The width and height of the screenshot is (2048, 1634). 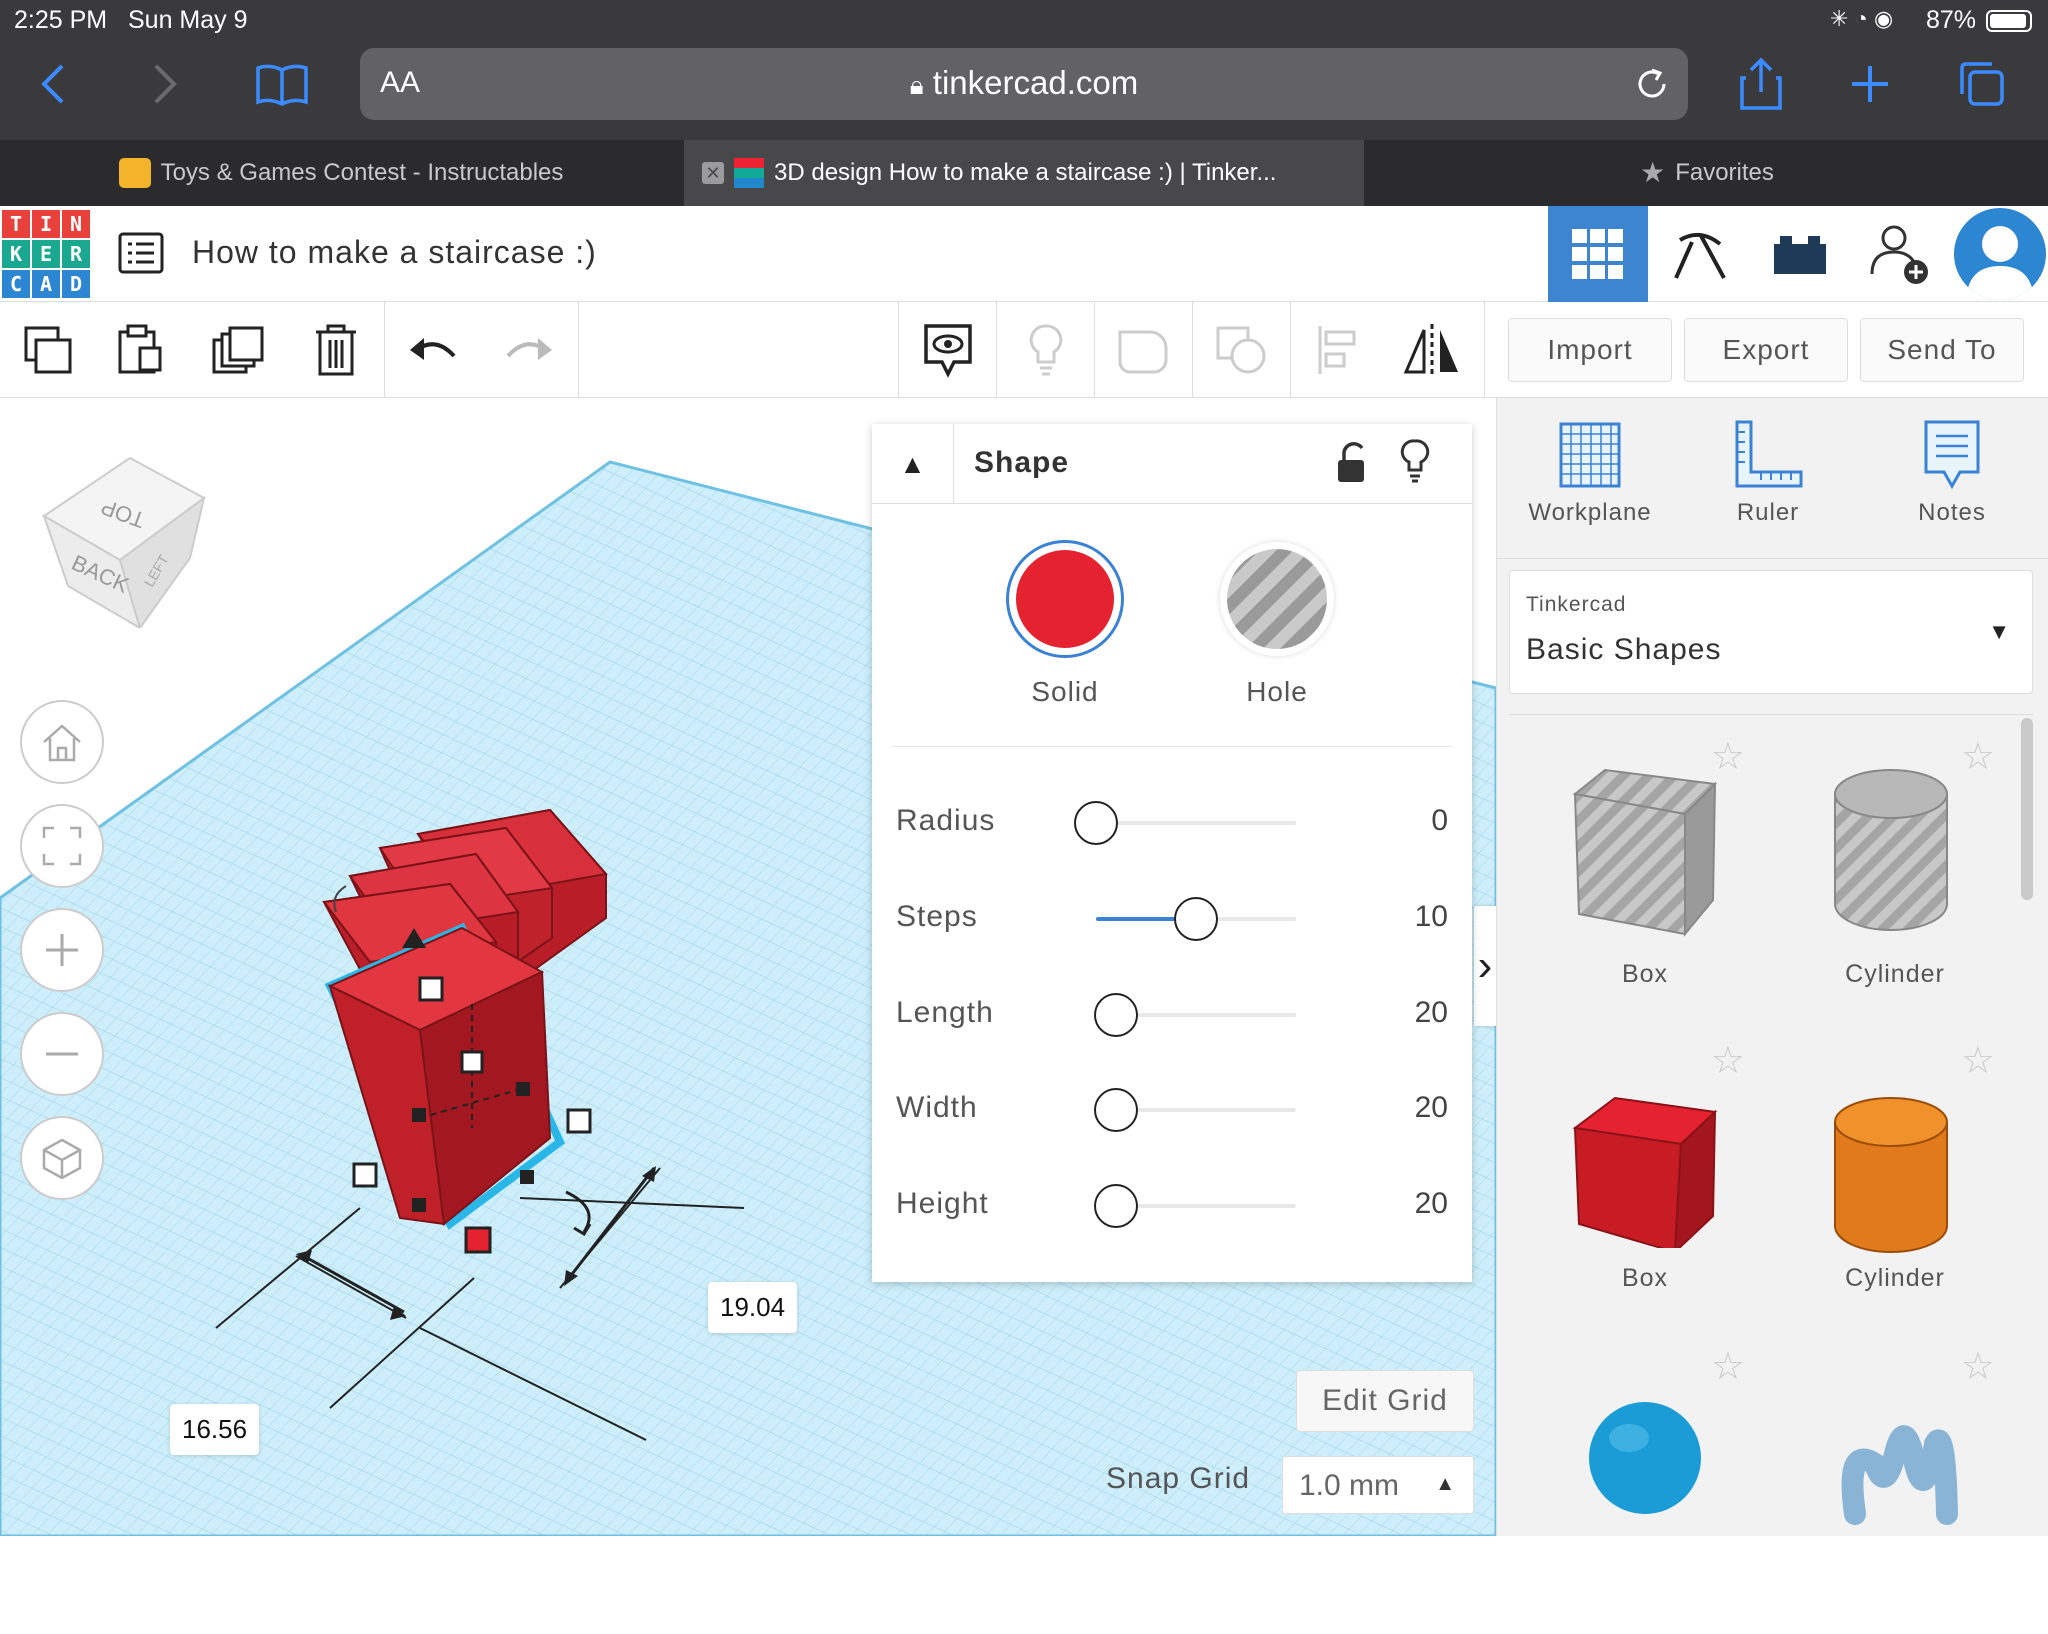 What do you see at coordinates (1768, 472) in the screenshot?
I see `ruler-tool: Ruler` at bounding box center [1768, 472].